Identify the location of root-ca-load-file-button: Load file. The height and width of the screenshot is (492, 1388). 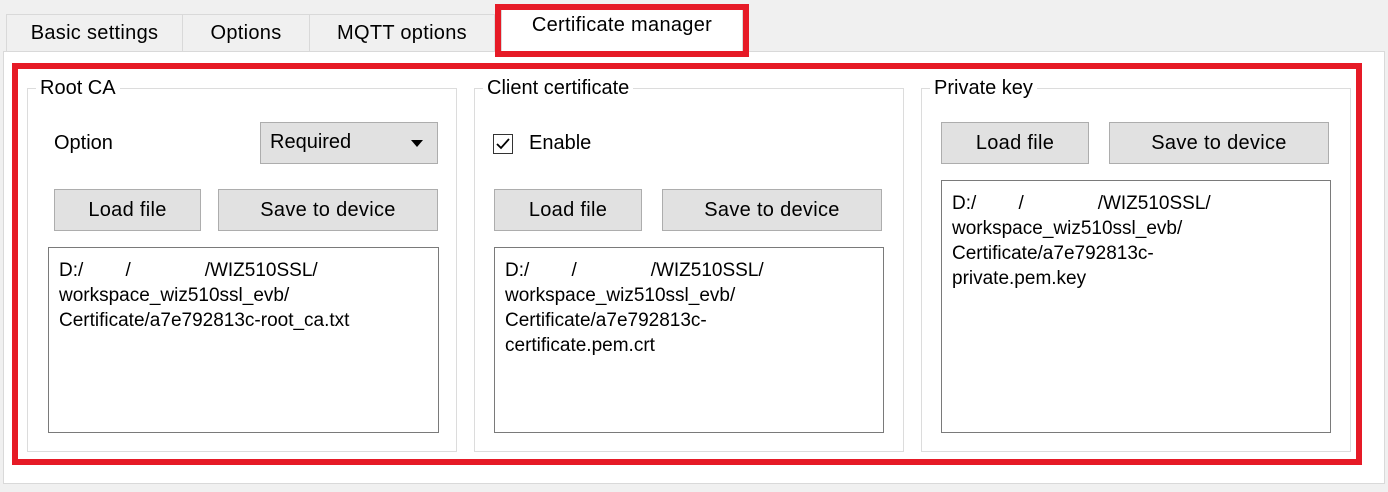
(127, 210).